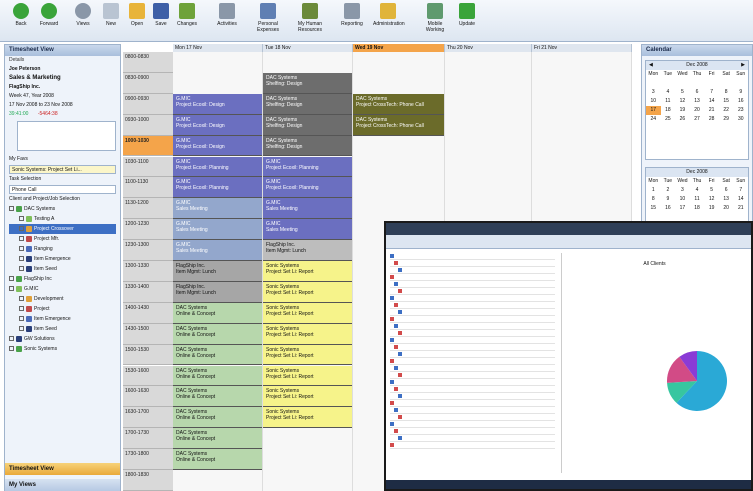 The image size is (753, 491). I want to click on timesheet-view-tab: Timesheet View, so click(62, 469).